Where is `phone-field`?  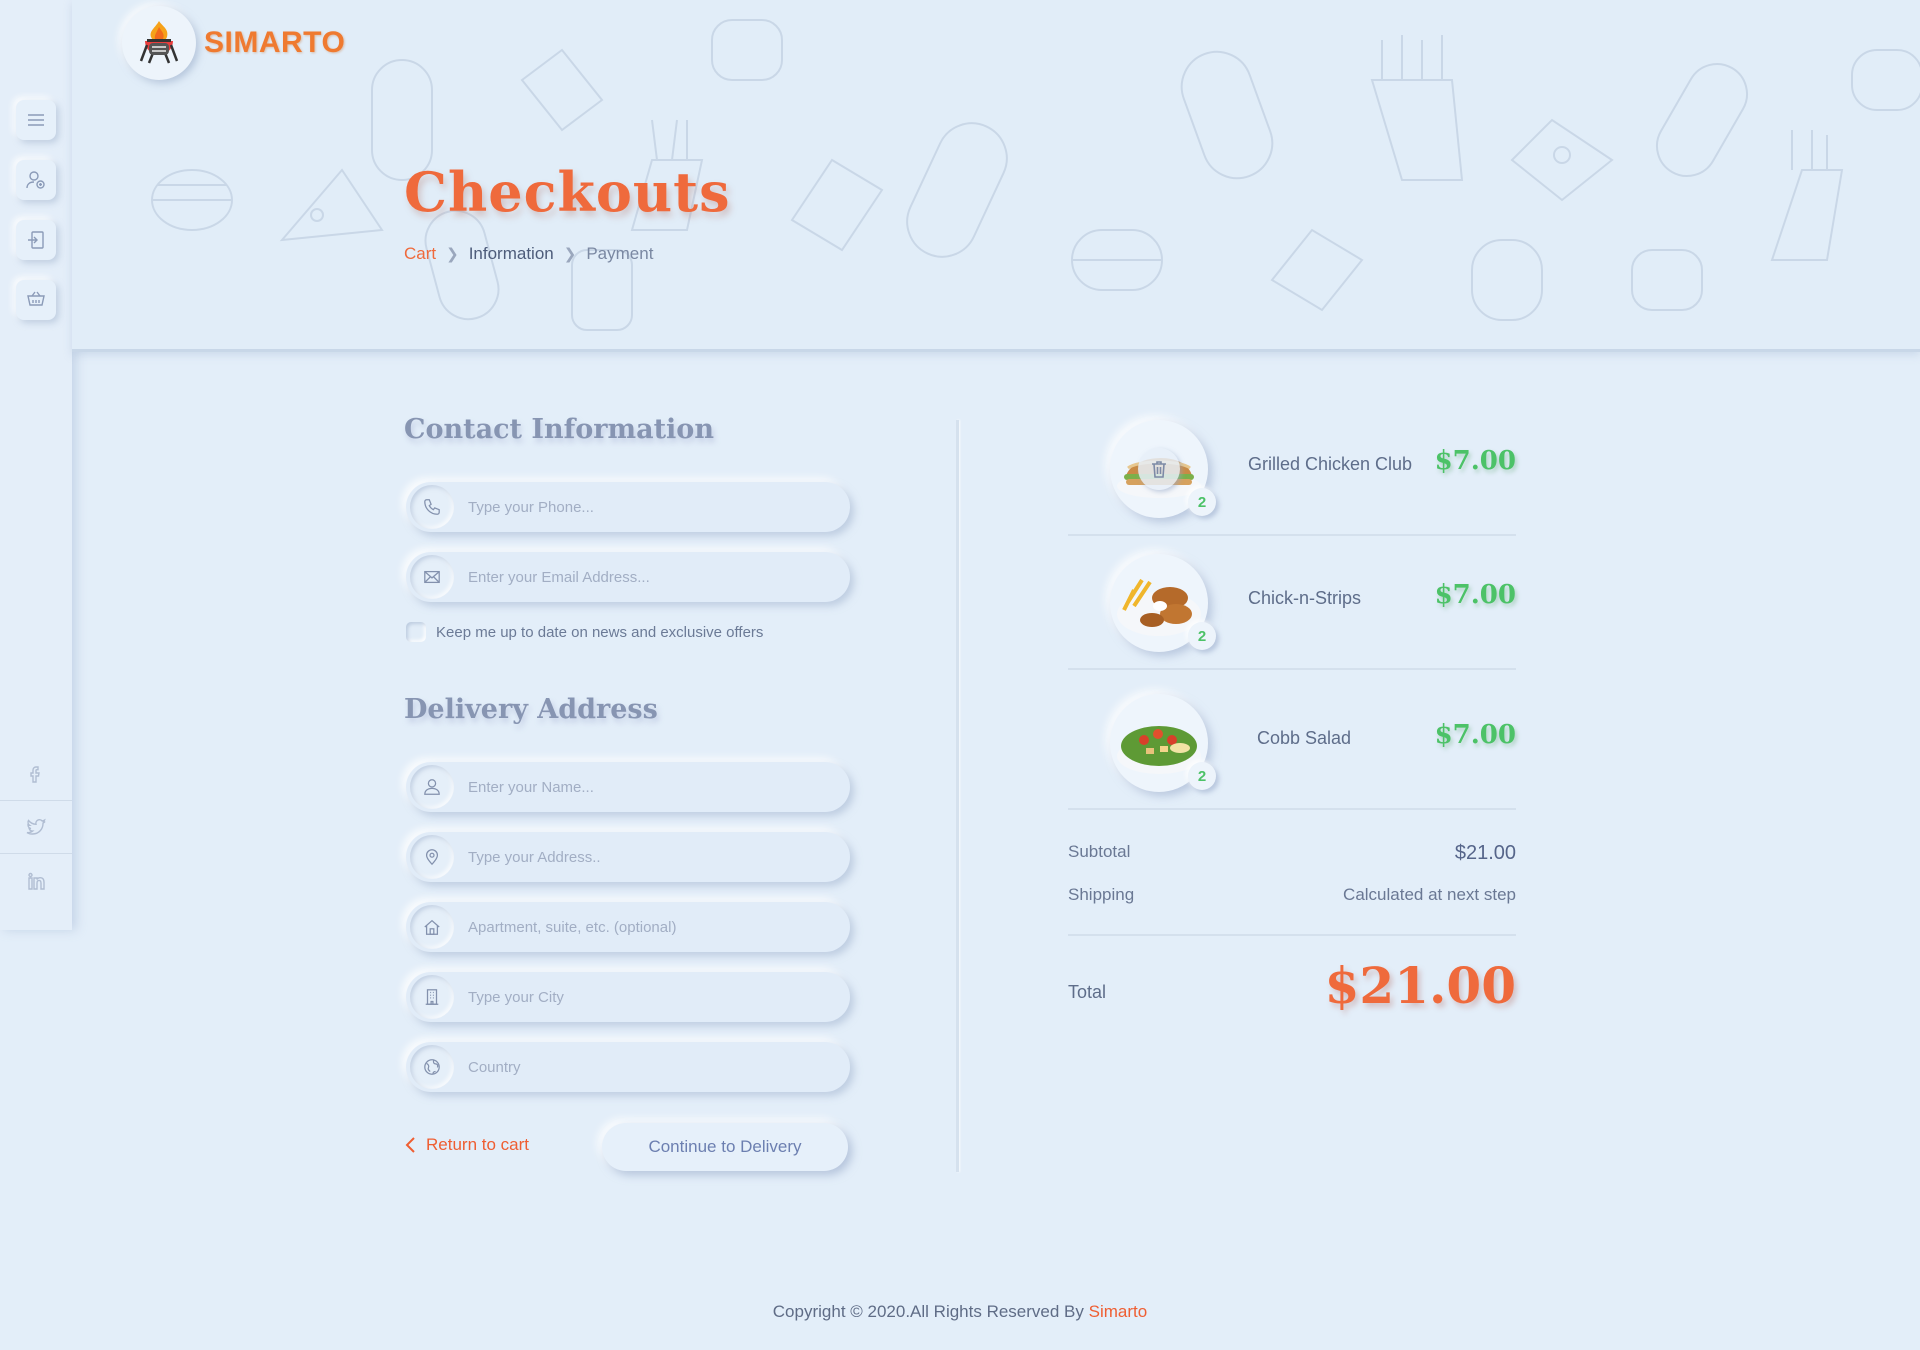
phone-field is located at coordinates (628, 507).